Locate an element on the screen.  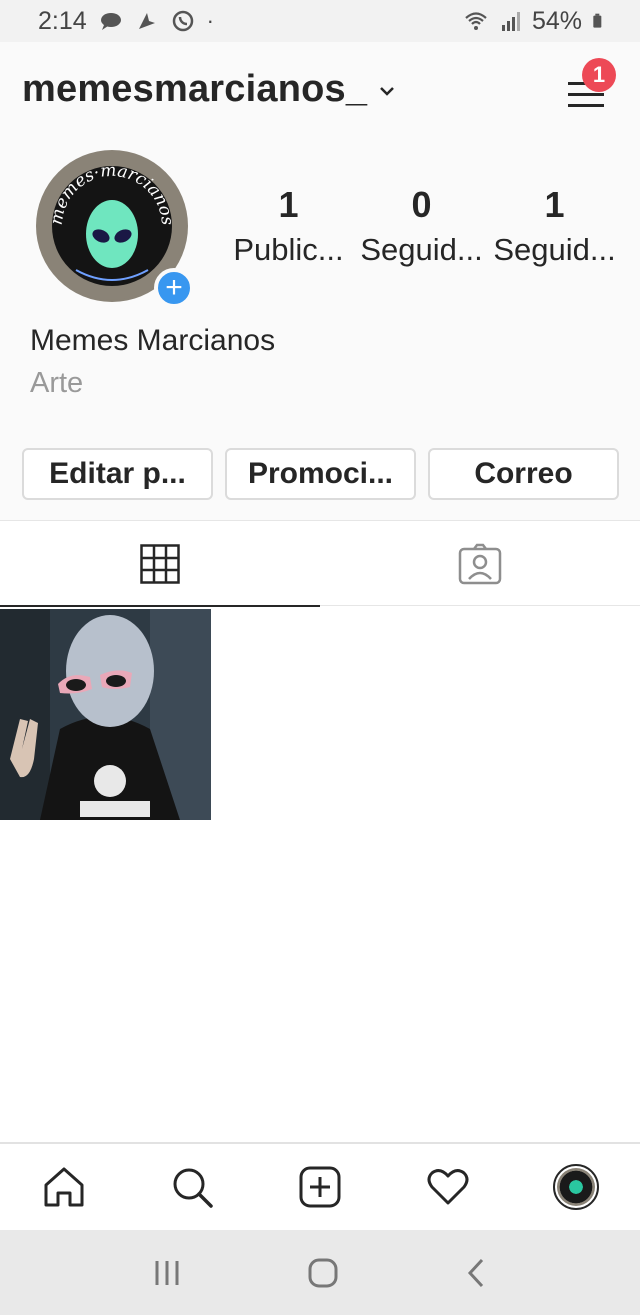
menu-button: 1 is located at coordinates (590, 87).